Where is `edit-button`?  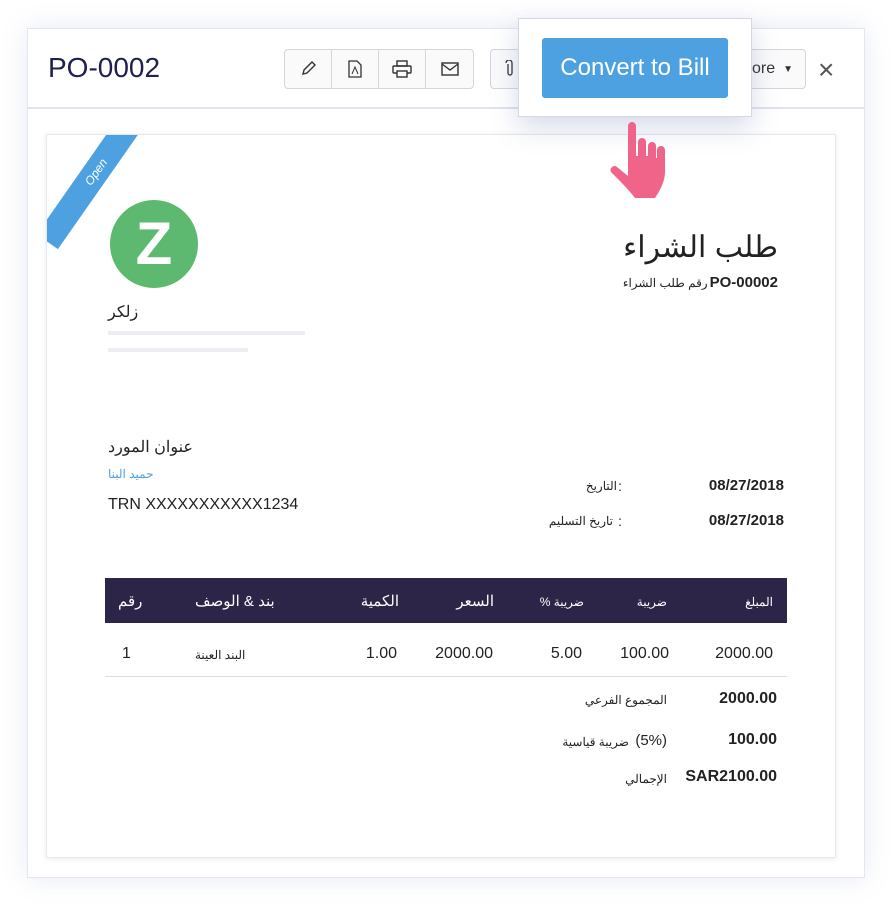
edit-button is located at coordinates (308, 69).